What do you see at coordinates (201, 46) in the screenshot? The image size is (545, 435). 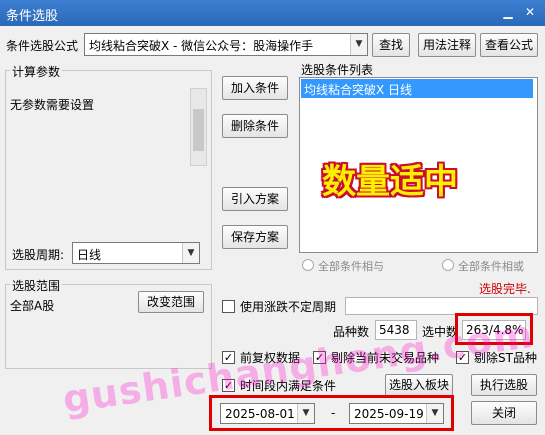 I see `formula-value: 均线粘合突破X - 微信公众号：股海操作手` at bounding box center [201, 46].